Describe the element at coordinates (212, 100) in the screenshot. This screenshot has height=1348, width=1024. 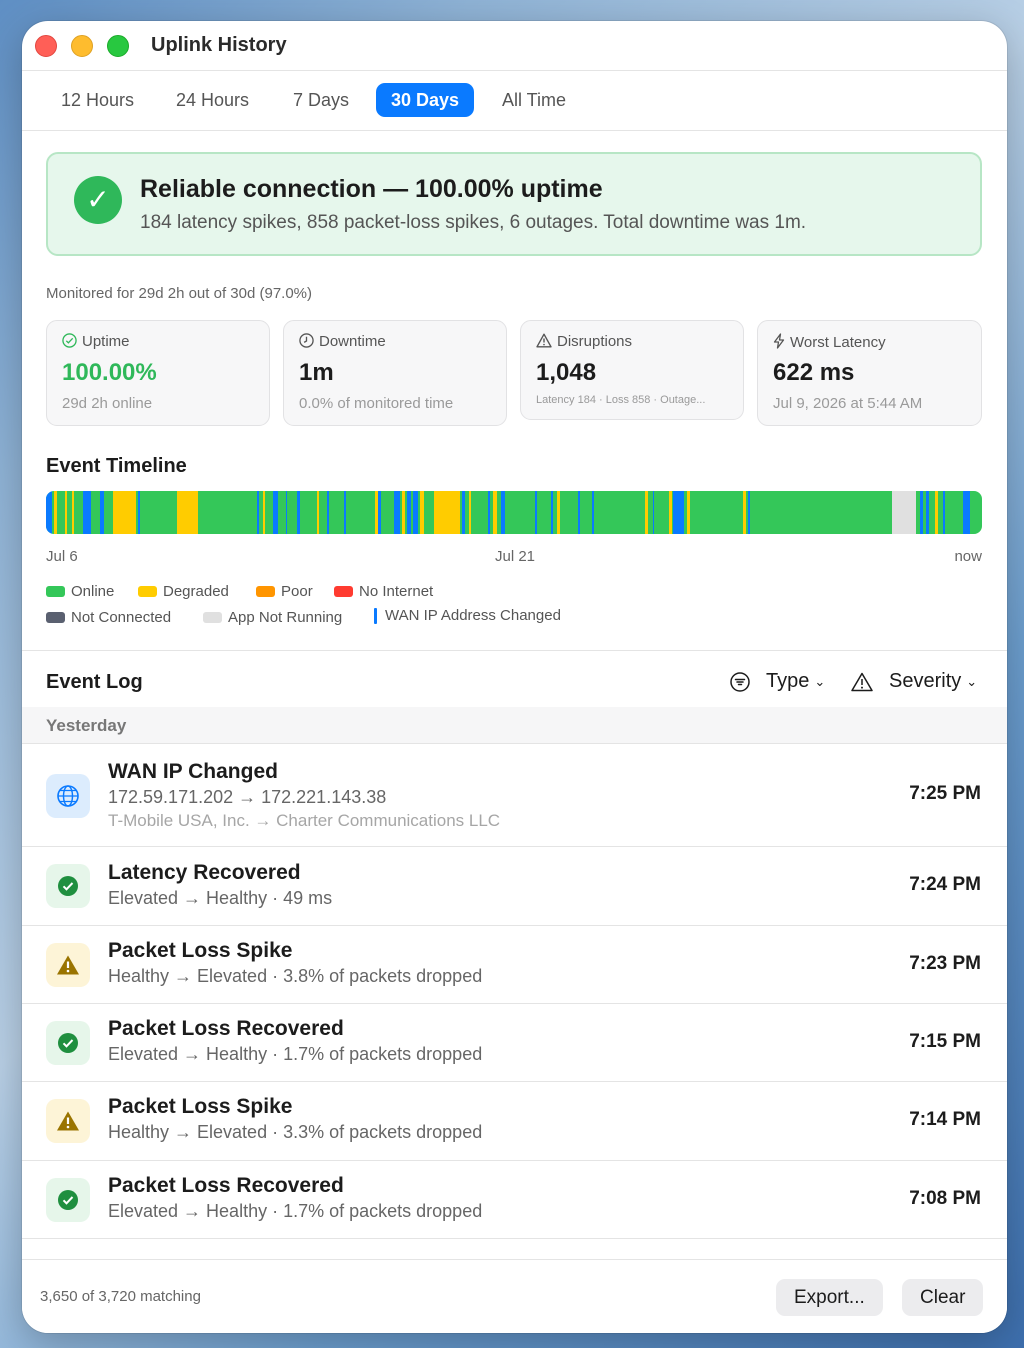
I see `tab-24-hours: 24 Hours` at that location.